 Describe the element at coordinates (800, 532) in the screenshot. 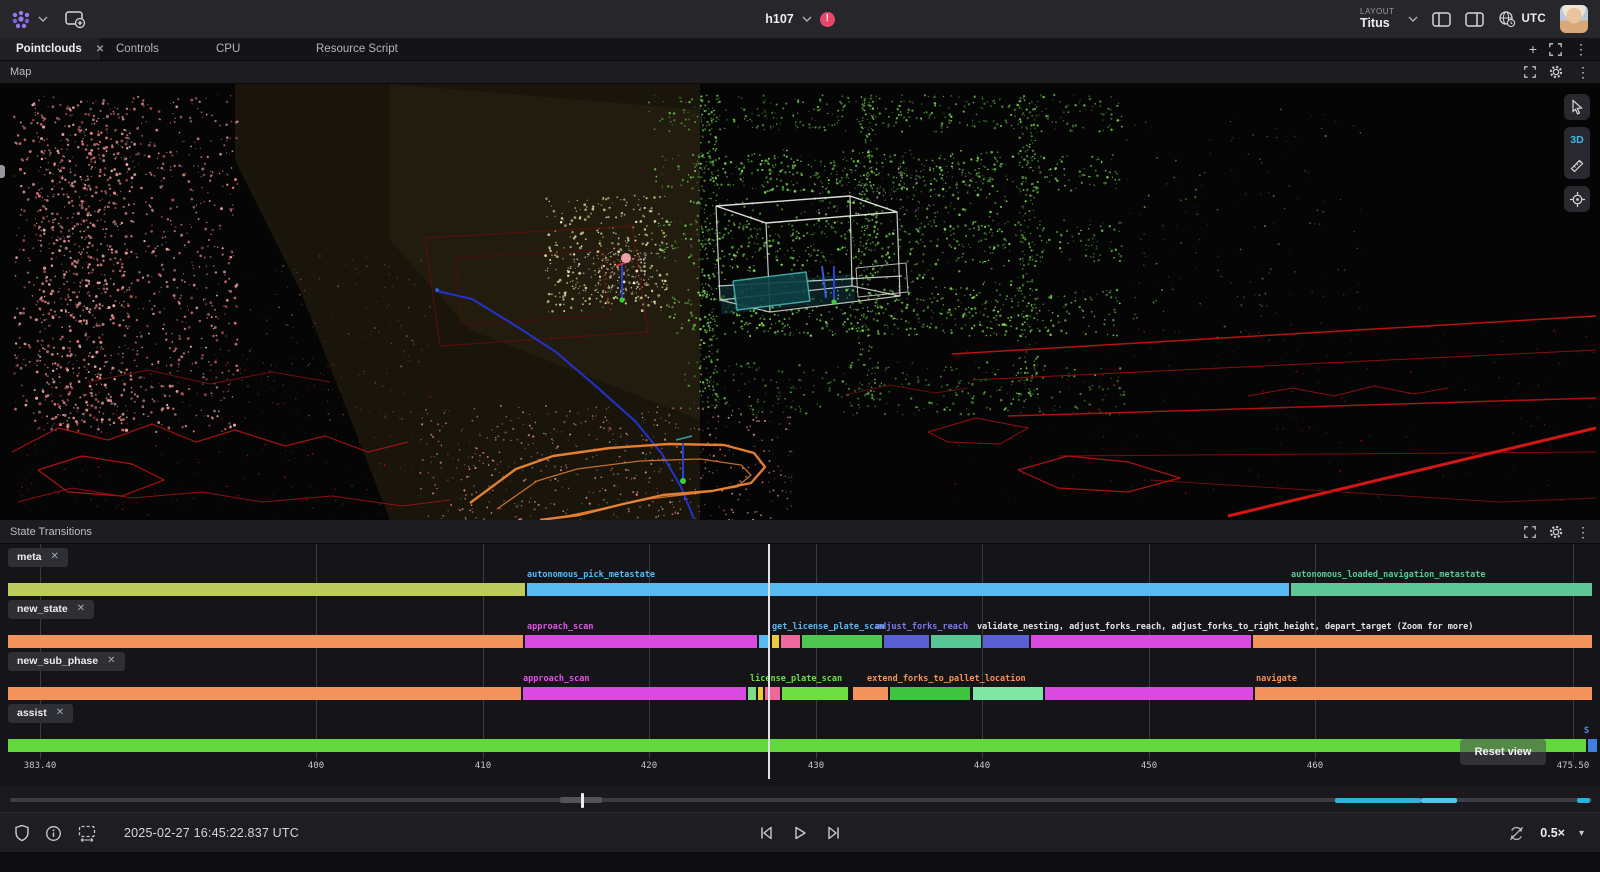

I see `state-panel-header: State Transitions ⋮` at that location.